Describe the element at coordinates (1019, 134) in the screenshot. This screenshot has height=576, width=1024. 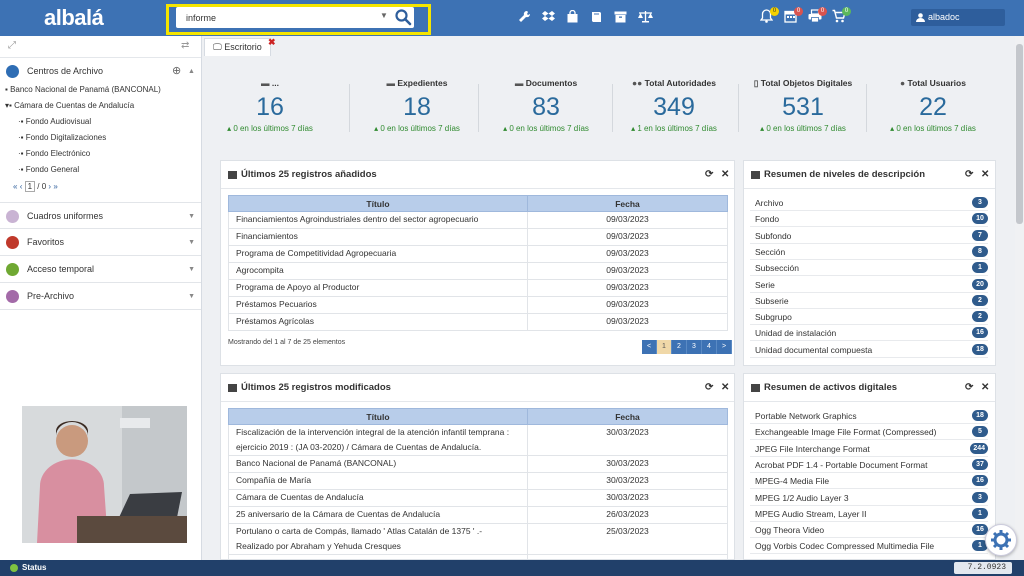
I see `scrollbar-thumb` at that location.